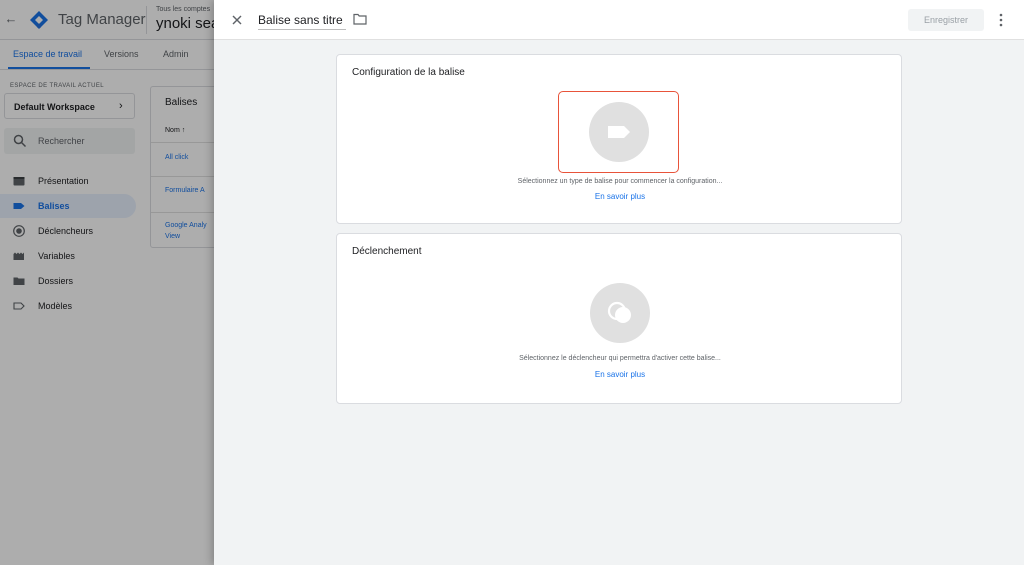 Image resolution: width=1024 pixels, height=565 pixels. What do you see at coordinates (360, 19) in the screenshot?
I see `folder-icon` at bounding box center [360, 19].